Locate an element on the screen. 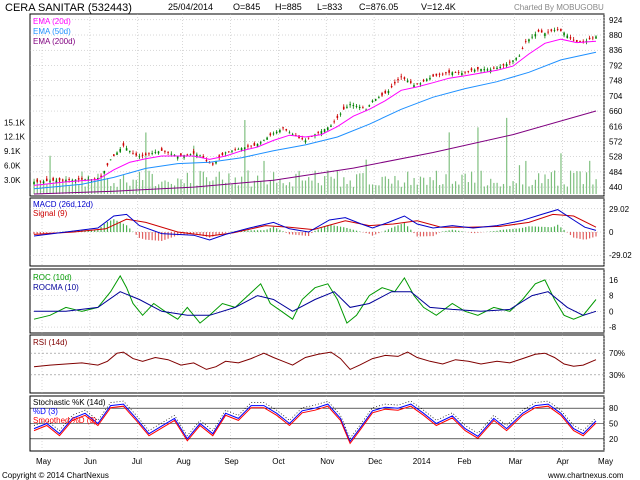  price-tick-label: 572 is located at coordinates (616, 141).